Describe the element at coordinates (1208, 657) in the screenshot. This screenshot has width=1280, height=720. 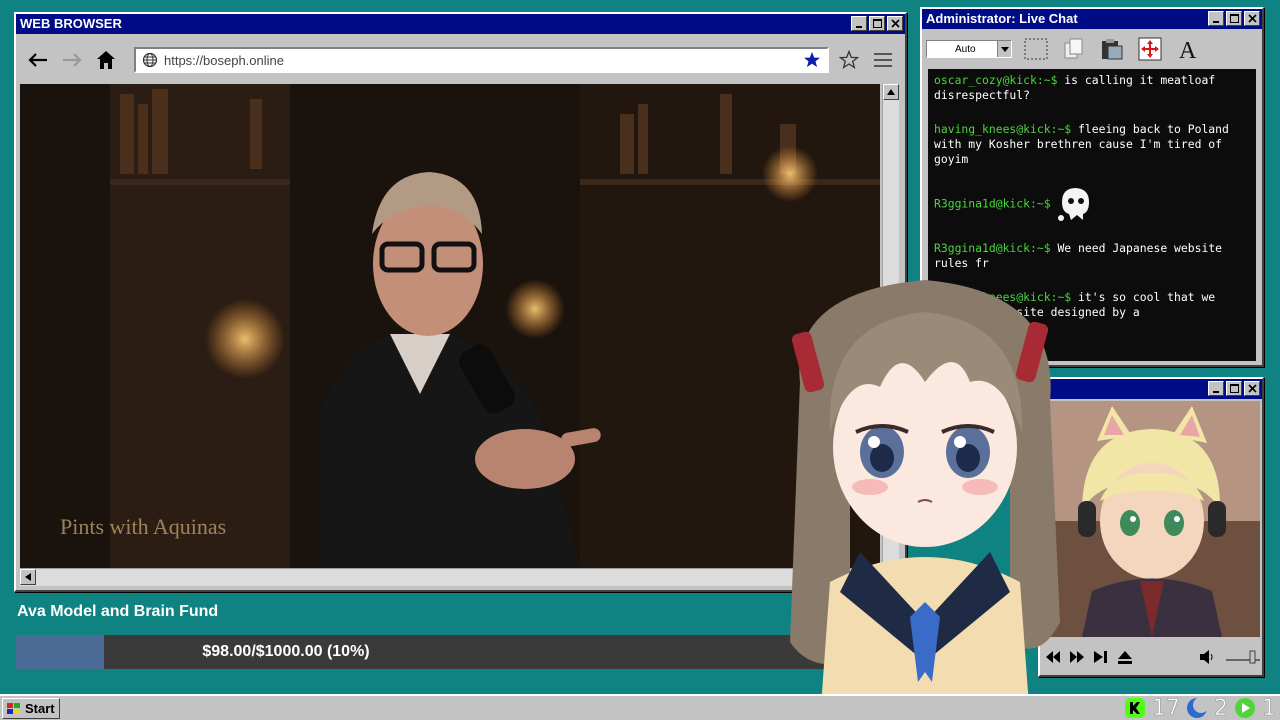
I see `volume-icon` at that location.